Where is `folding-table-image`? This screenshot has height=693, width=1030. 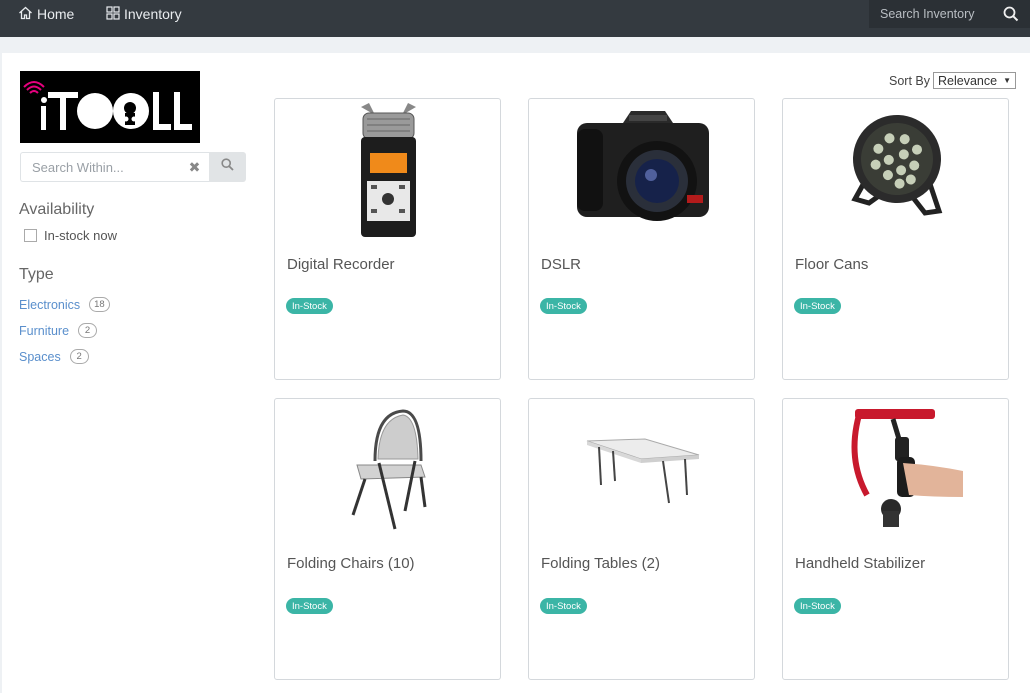 folding-table-image is located at coordinates (642, 471).